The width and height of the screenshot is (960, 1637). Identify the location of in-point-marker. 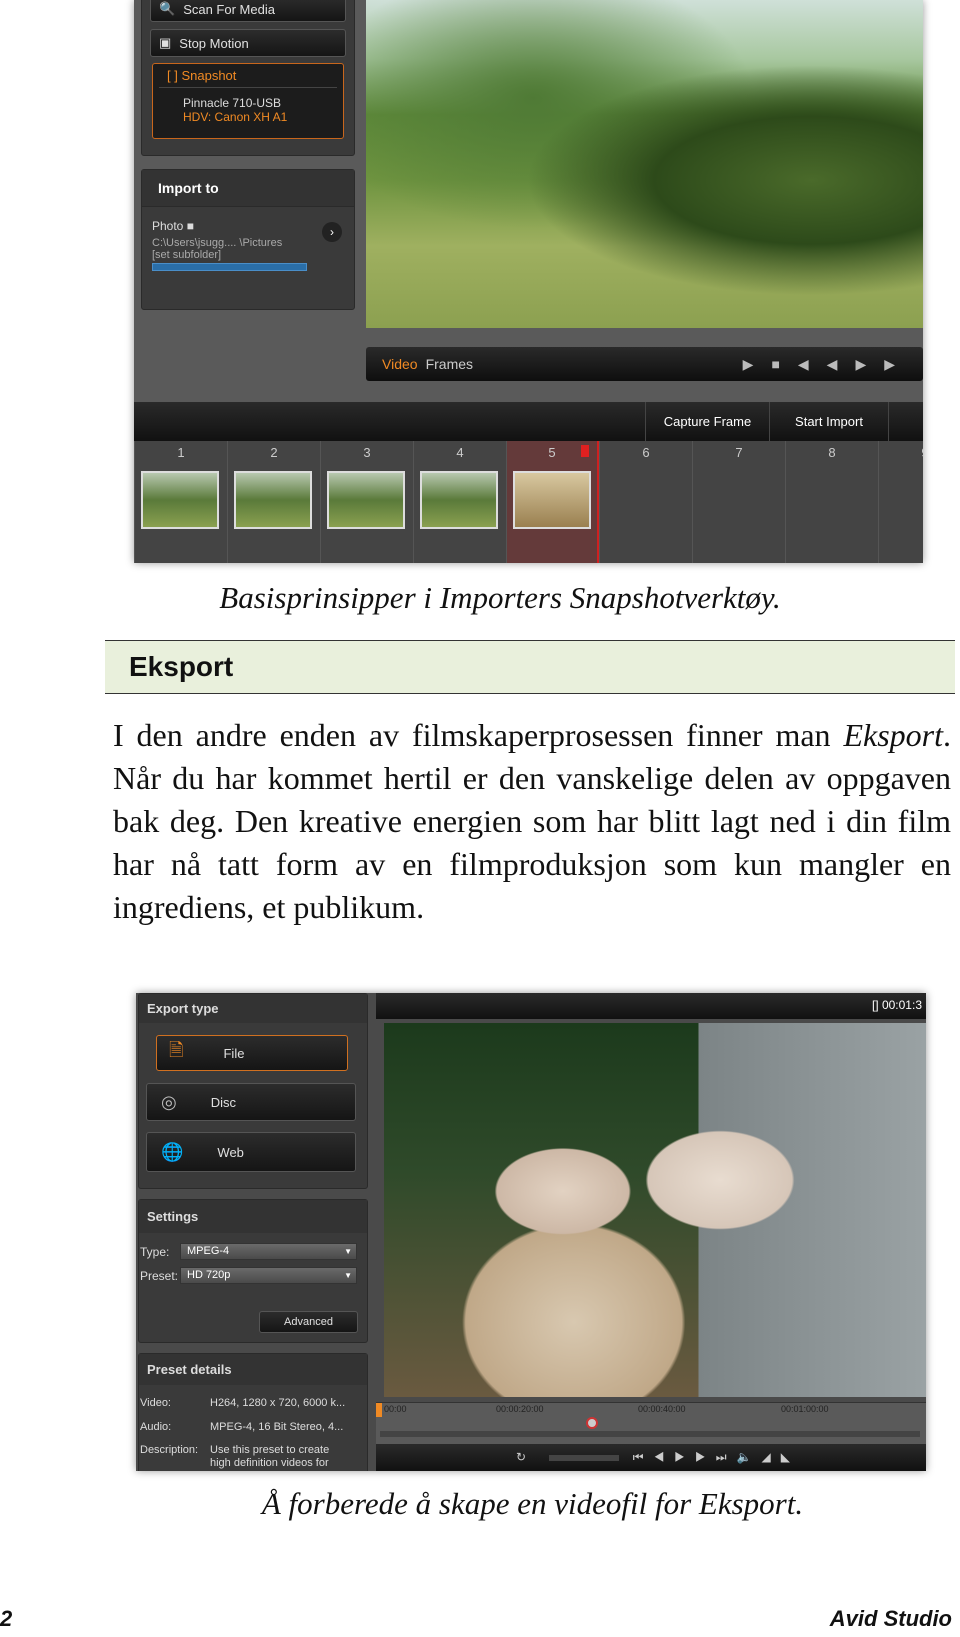
(379, 1410).